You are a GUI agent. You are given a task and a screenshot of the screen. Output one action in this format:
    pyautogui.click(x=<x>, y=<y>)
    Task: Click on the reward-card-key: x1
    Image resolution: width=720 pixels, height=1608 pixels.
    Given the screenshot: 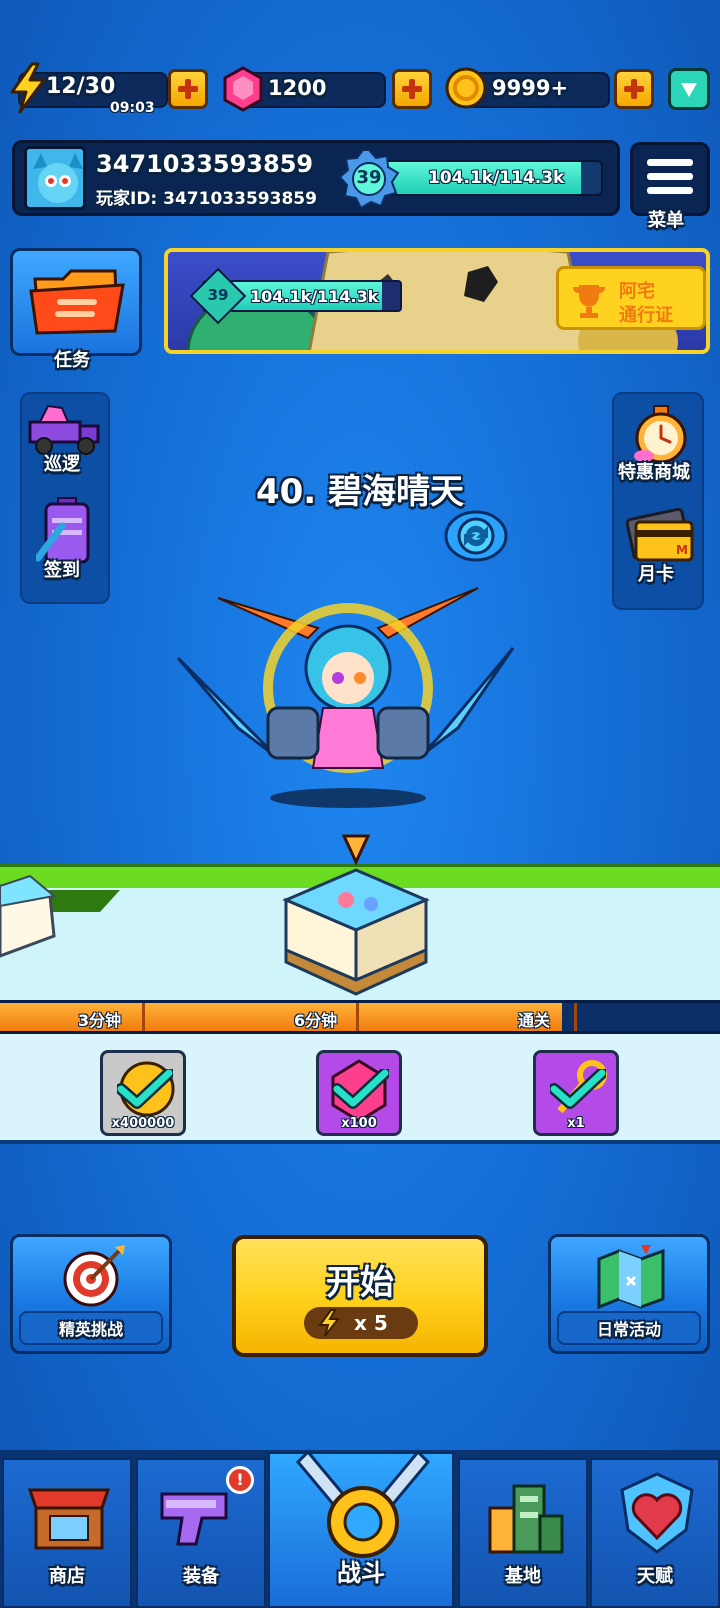 What is the action you would take?
    pyautogui.click(x=576, y=1093)
    